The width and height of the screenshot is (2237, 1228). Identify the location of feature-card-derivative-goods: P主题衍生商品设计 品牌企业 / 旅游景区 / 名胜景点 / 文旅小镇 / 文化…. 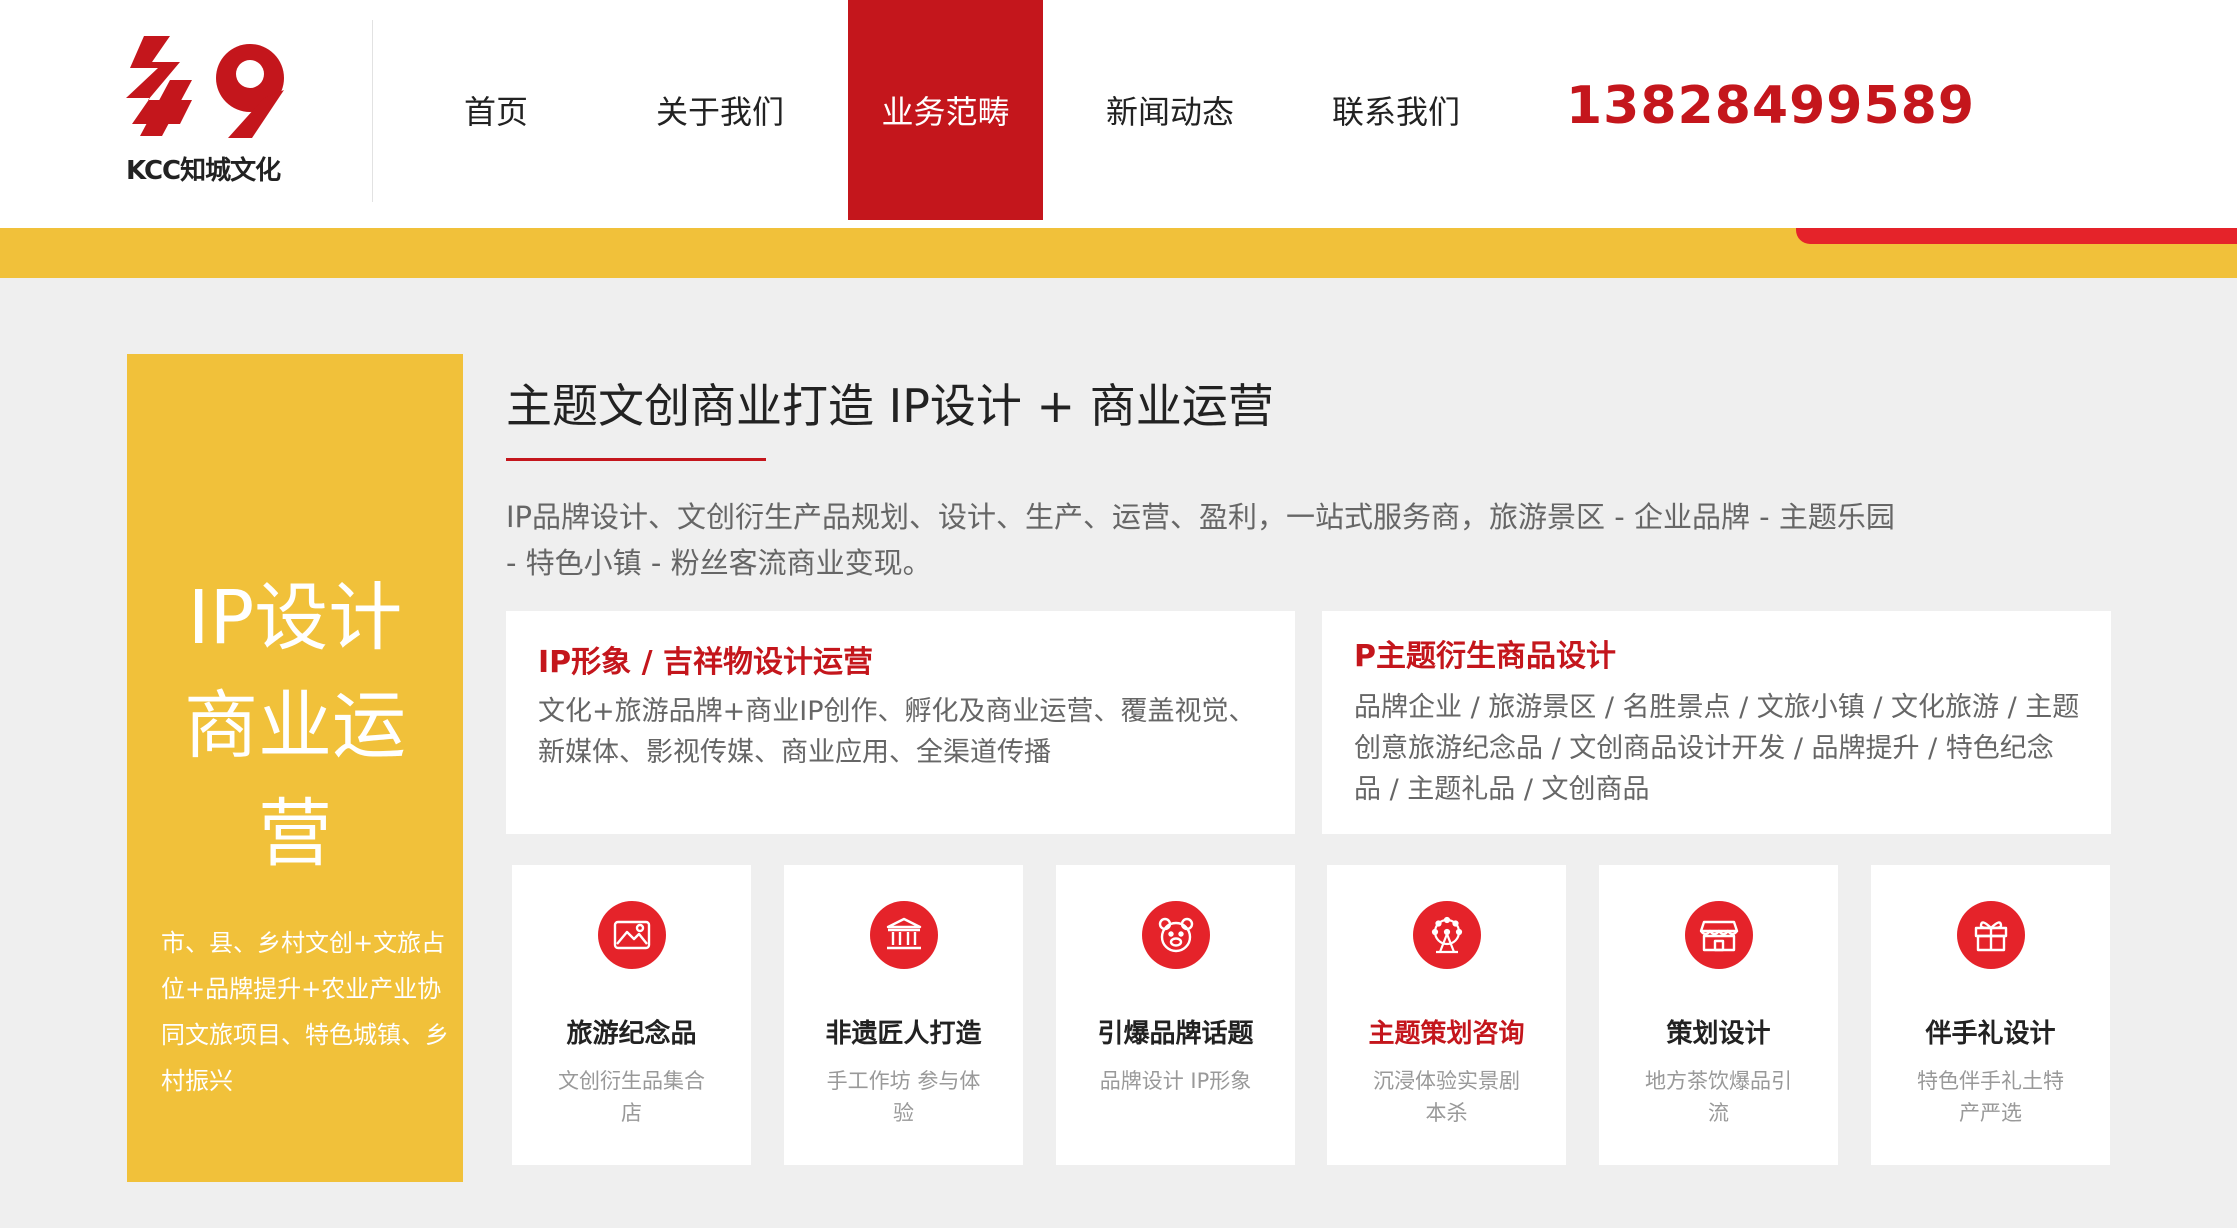
(1716, 722).